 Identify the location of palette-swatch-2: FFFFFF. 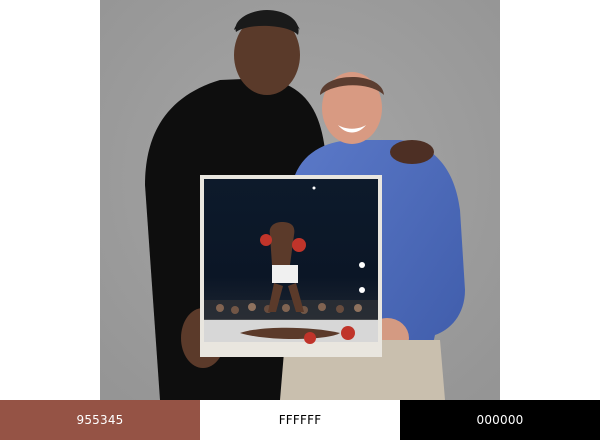
(300, 420).